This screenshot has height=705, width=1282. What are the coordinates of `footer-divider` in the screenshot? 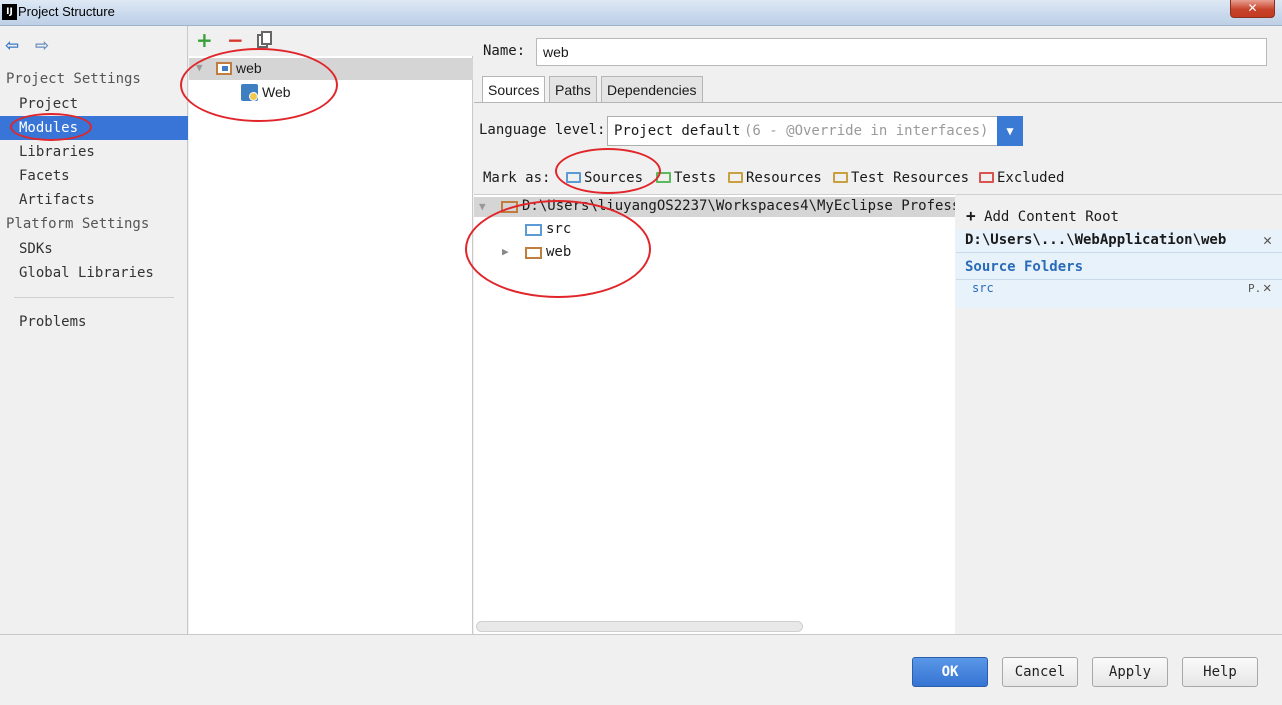 It's located at (641, 634).